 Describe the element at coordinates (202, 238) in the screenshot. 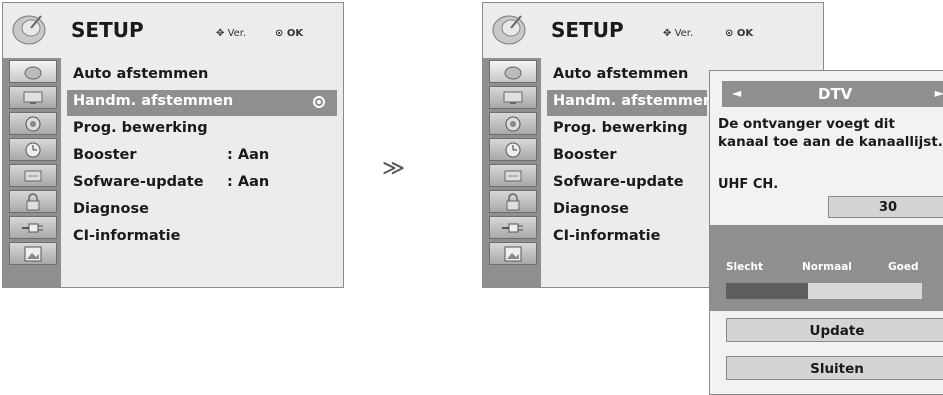

I see `menu-item-ci-information: CI-informatie` at that location.